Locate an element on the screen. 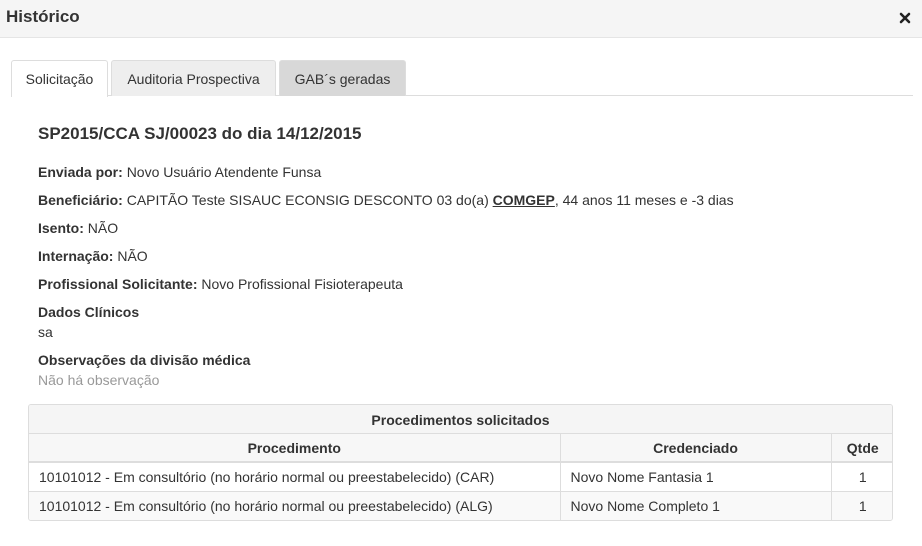 This screenshot has height=546, width=922. observations-value: Não há observação is located at coordinates (99, 380).